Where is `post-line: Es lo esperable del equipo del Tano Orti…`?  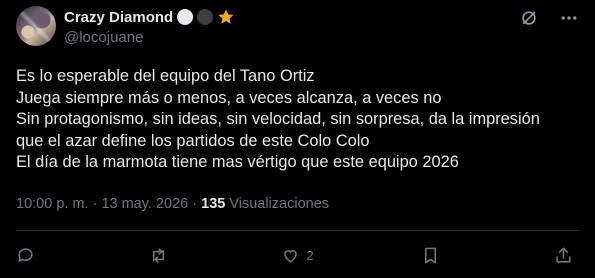
post-line: Es lo esperable del equipo del Tano Orti… is located at coordinates (165, 76).